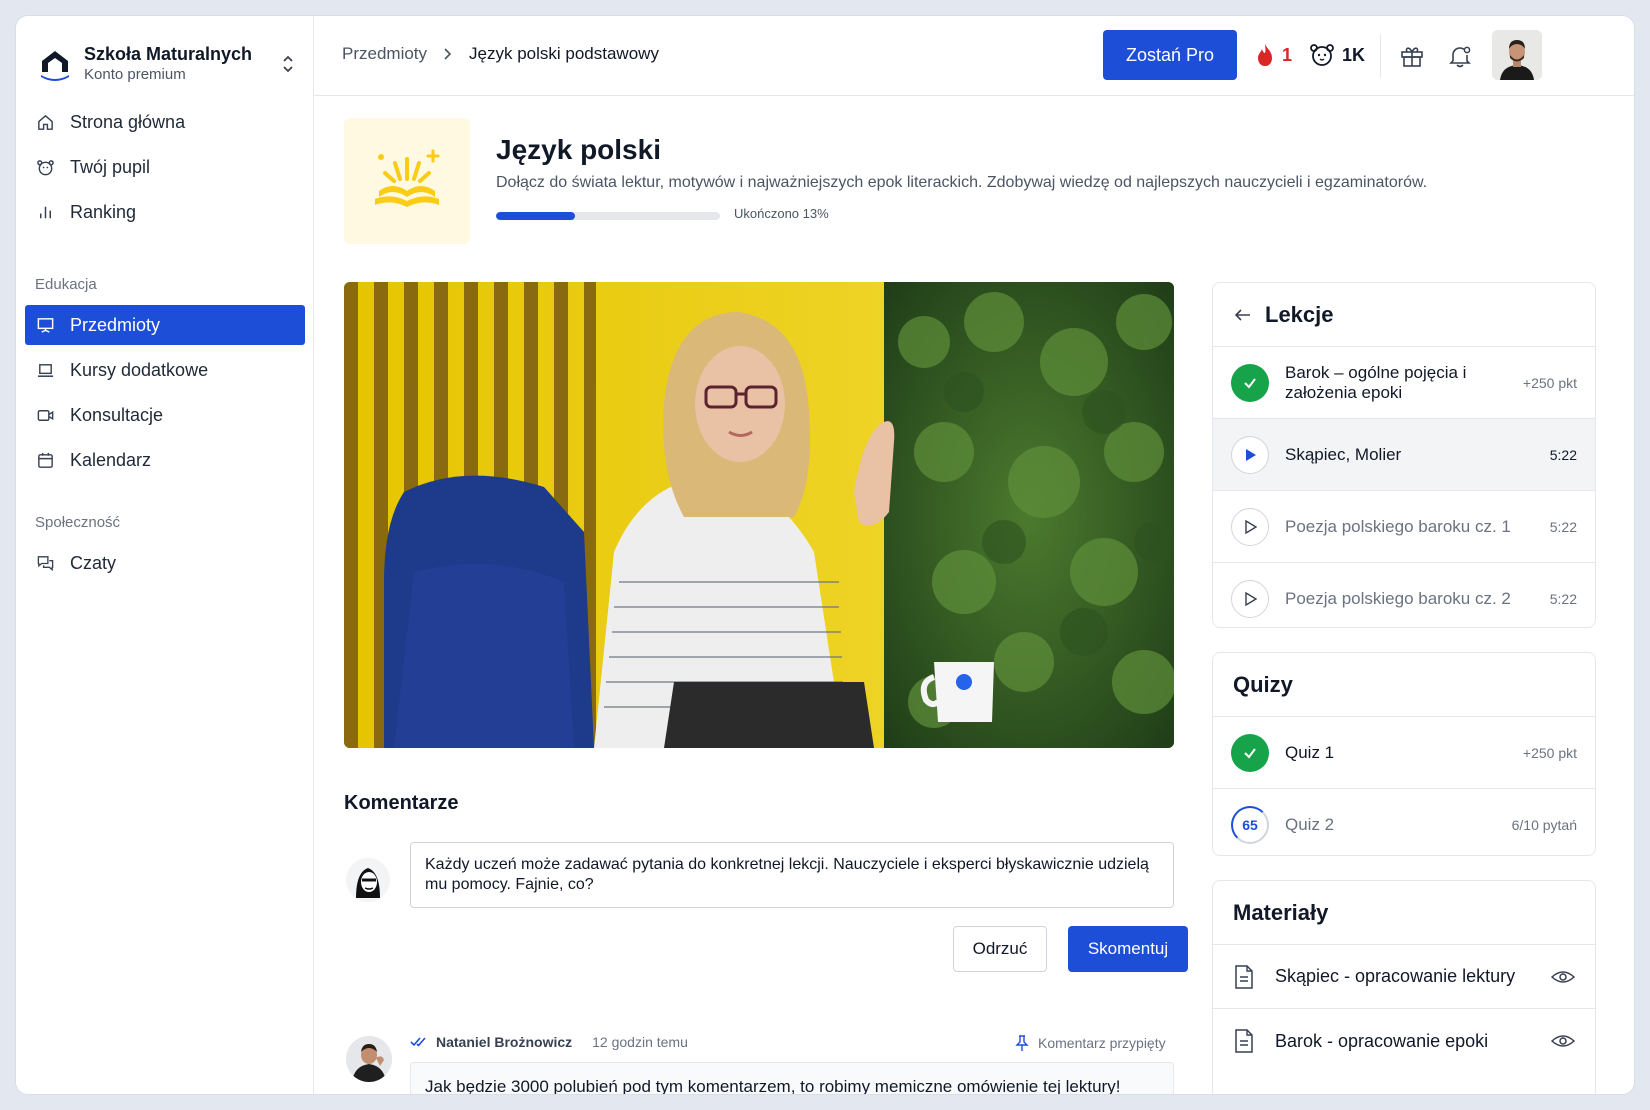  I want to click on lesson-title: Poezja polskiego baroku cz. 1, so click(1398, 526).